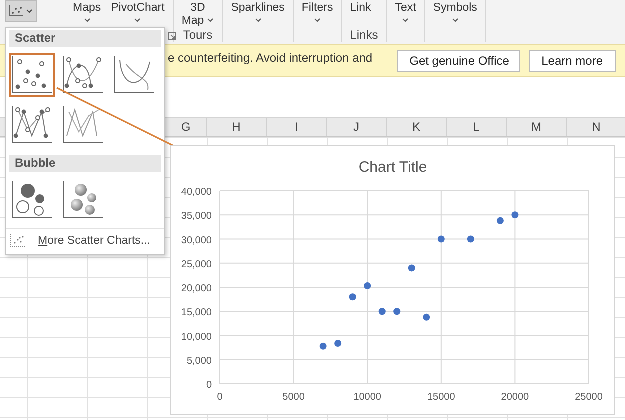 The image size is (625, 420). I want to click on info-message: e counterfeiting. Avoid interruption and, so click(271, 58).